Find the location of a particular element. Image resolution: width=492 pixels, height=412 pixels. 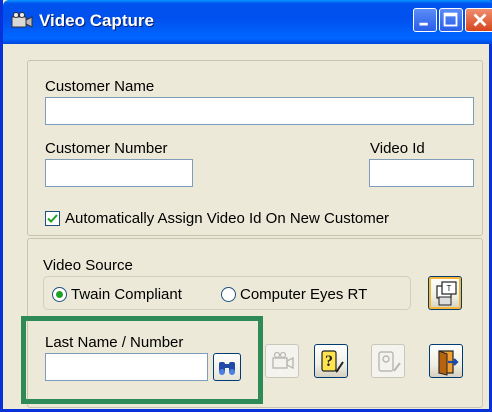

minimize-icon is located at coordinates (423, 24).